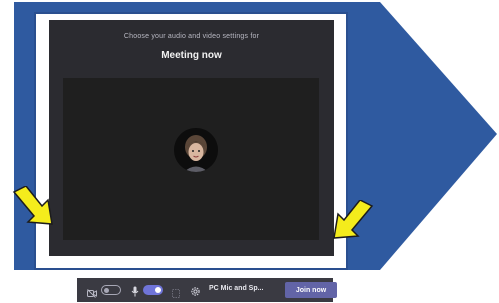 The image size is (499, 303). Describe the element at coordinates (176, 294) in the screenshot. I see `blur-icon` at that location.